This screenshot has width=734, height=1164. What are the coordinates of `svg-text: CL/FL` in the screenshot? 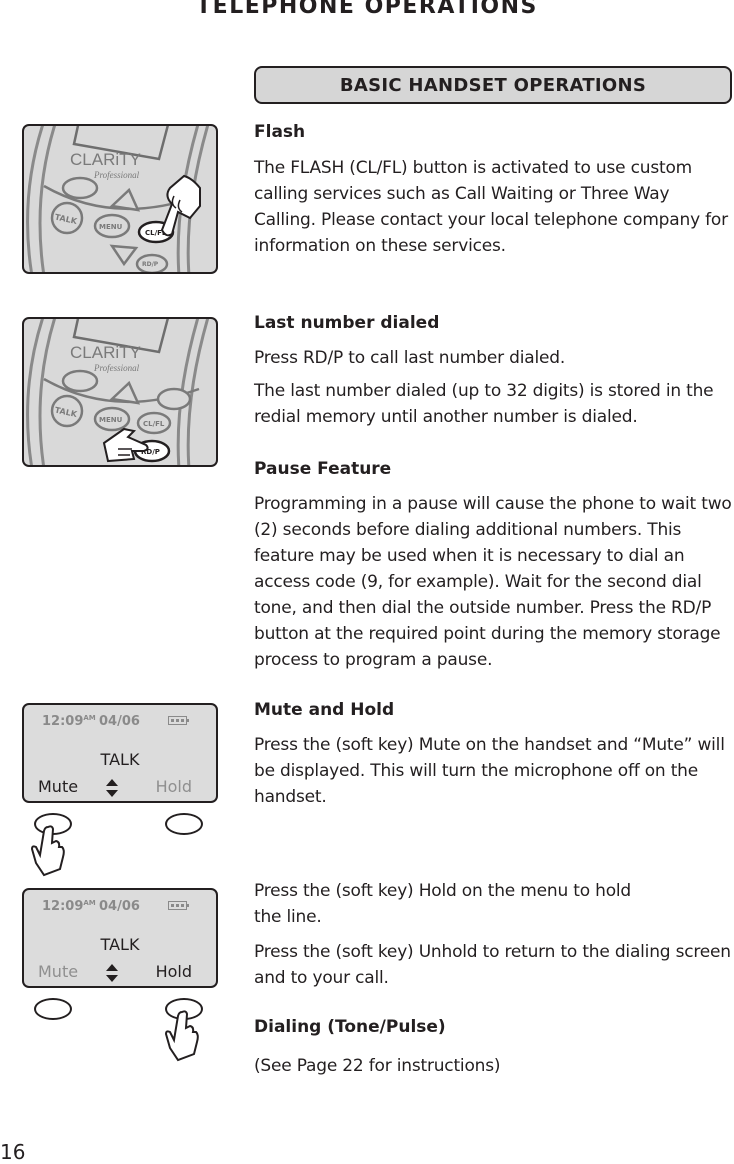 It's located at (154, 424).